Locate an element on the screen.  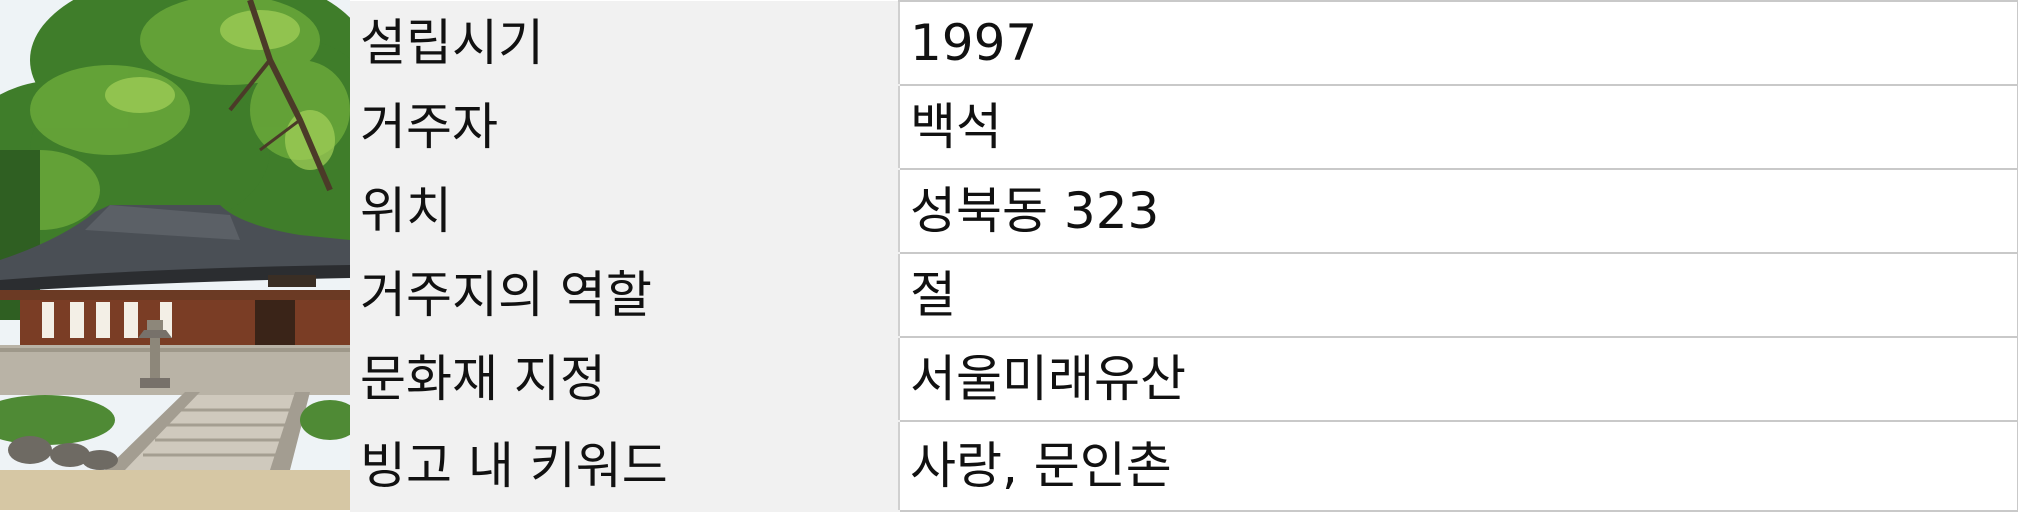
row-value-resident: 백석 is located at coordinates (1458, 127).